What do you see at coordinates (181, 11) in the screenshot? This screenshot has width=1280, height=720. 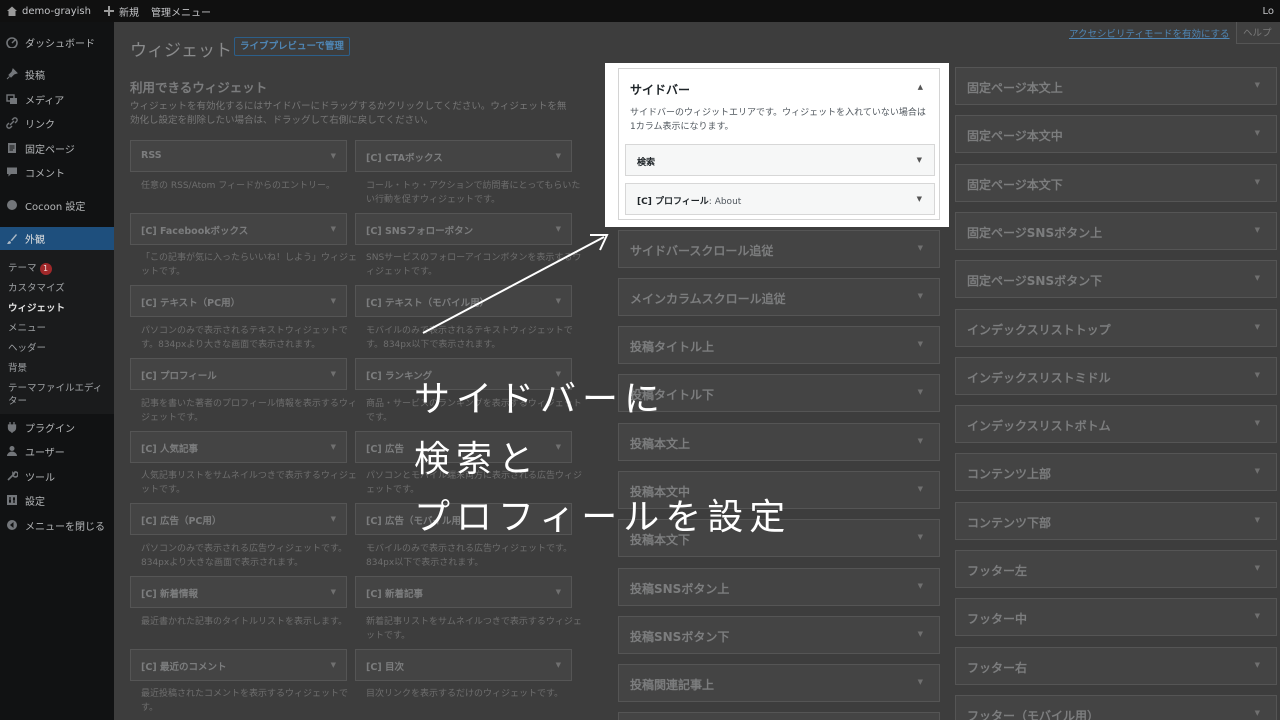 I see `admin-menu-link: 管理メニュー` at bounding box center [181, 11].